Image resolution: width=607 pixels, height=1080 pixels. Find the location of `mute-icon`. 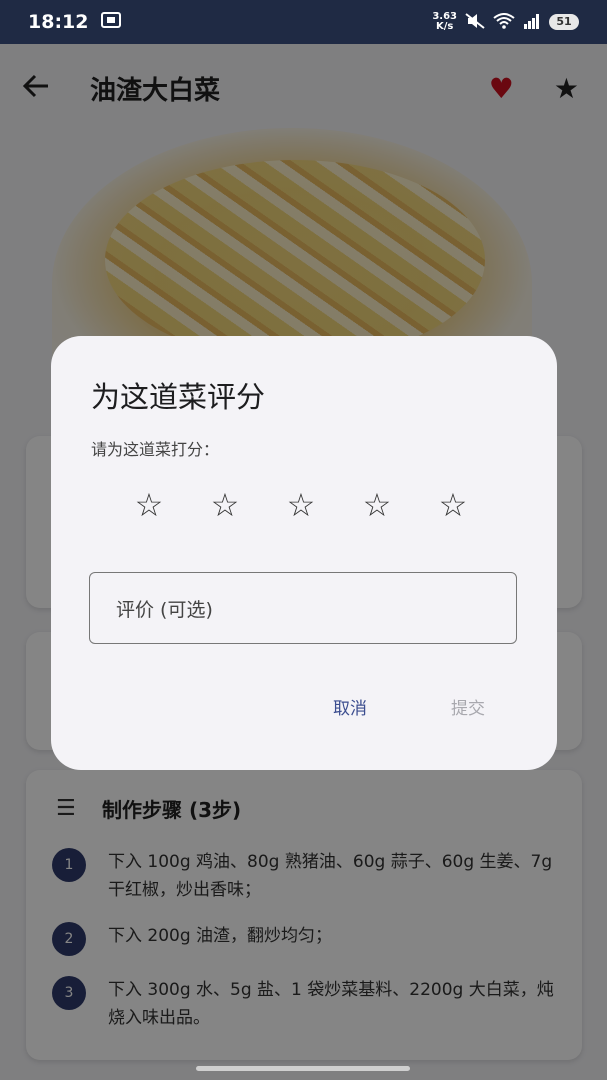

mute-icon is located at coordinates (475, 22).